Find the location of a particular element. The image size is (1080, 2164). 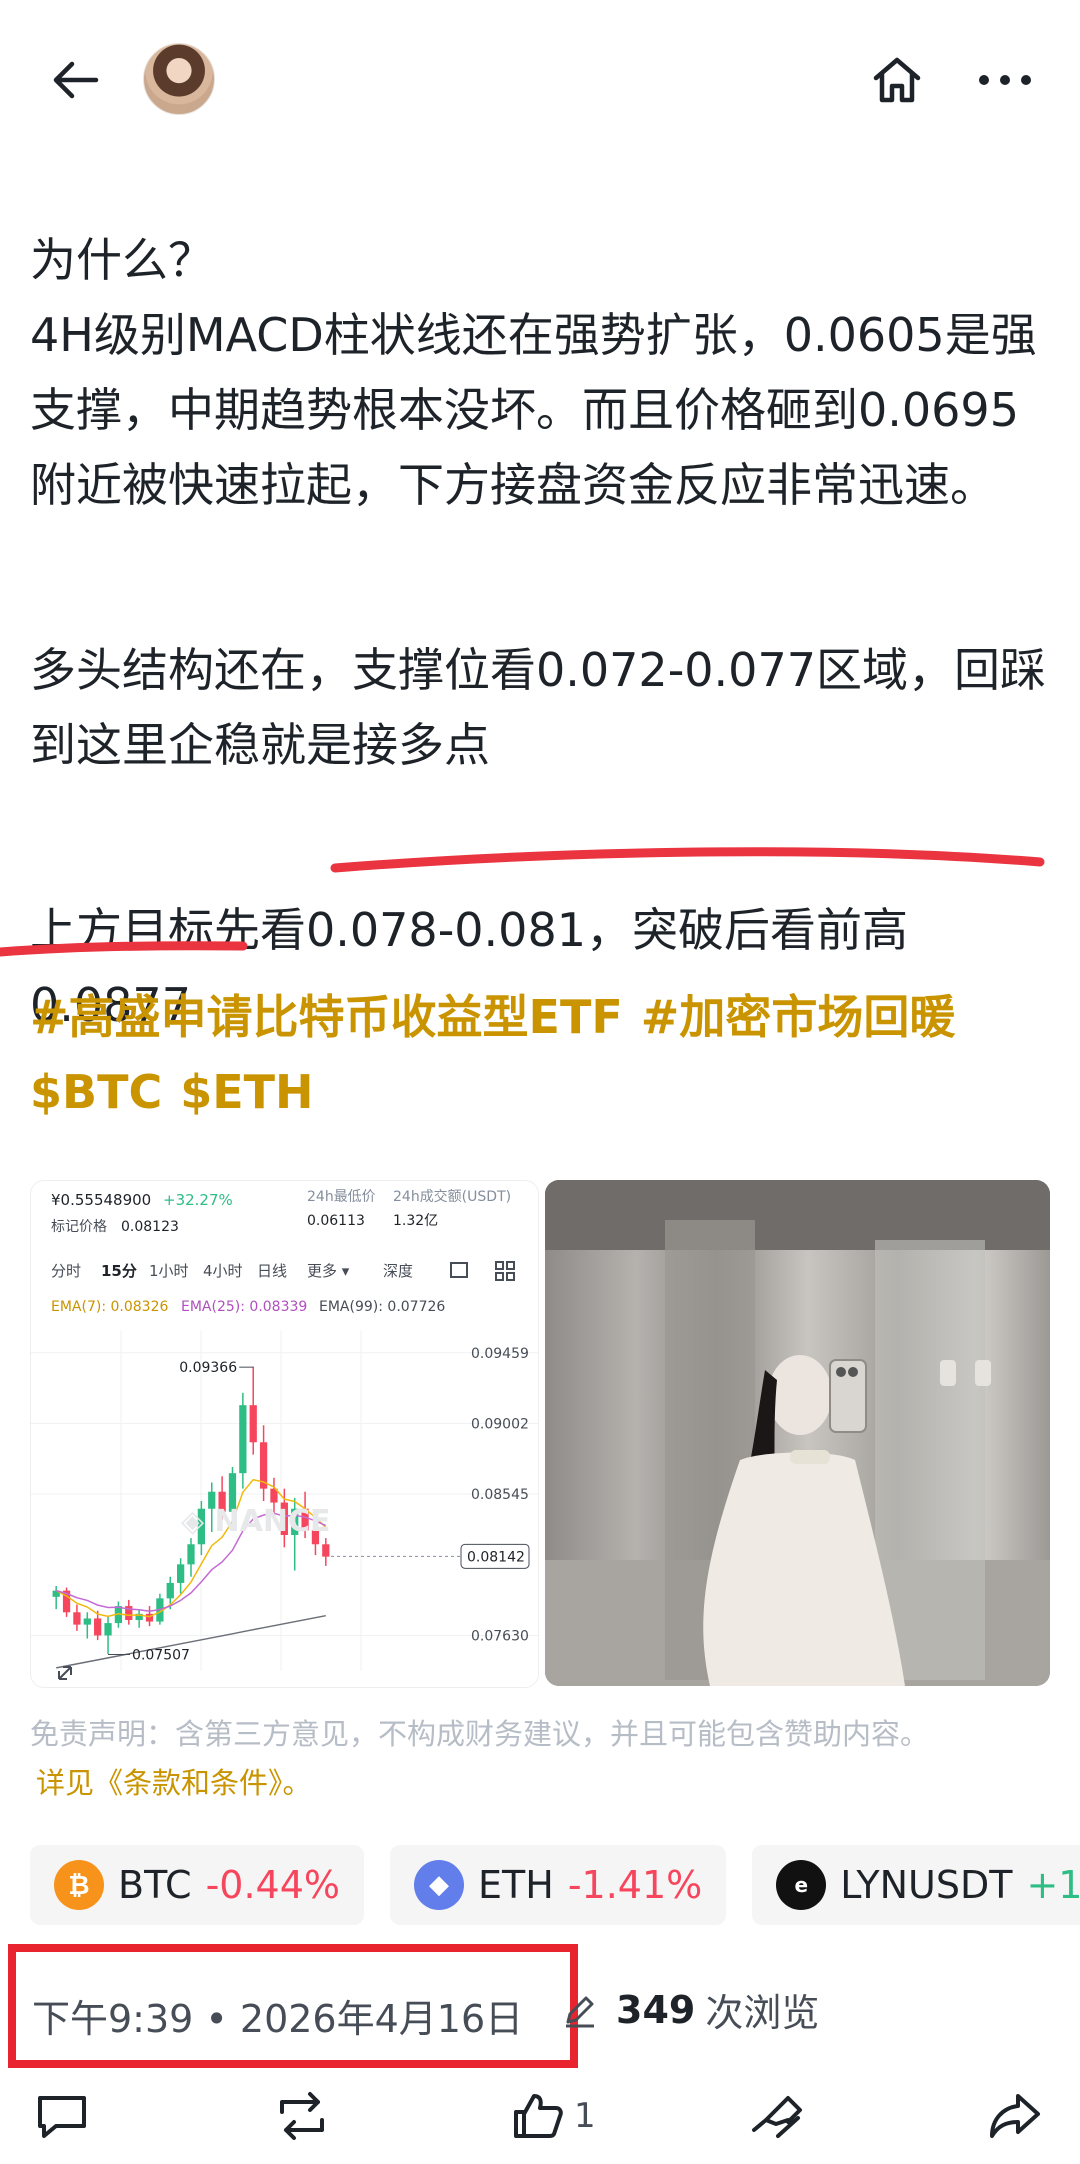

coin-chip-lynusdt: e LYNUSDT +1. is located at coordinates (916, 1885).